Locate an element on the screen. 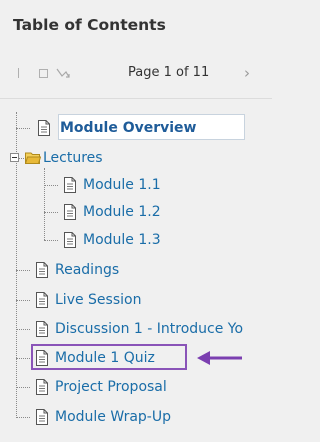  divider is located at coordinates (136, 98).